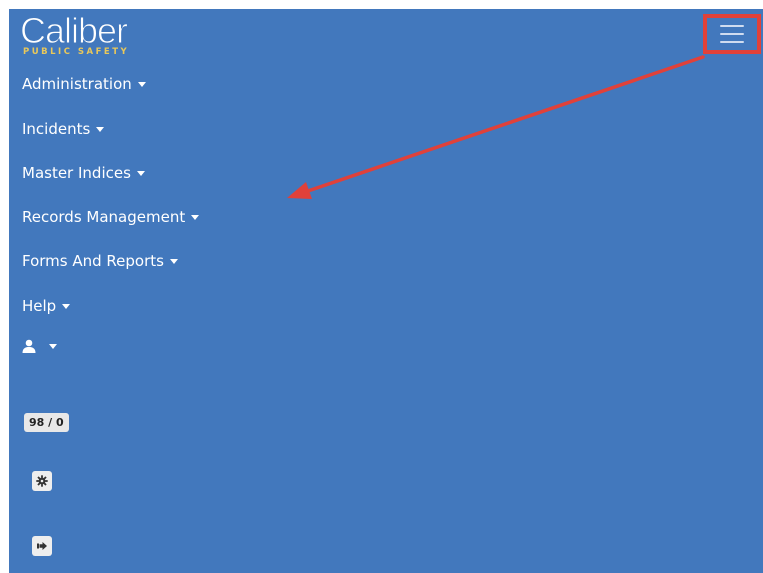 This screenshot has height=573, width=763. I want to click on menu-item-master-indices: Master Indices, so click(83, 173).